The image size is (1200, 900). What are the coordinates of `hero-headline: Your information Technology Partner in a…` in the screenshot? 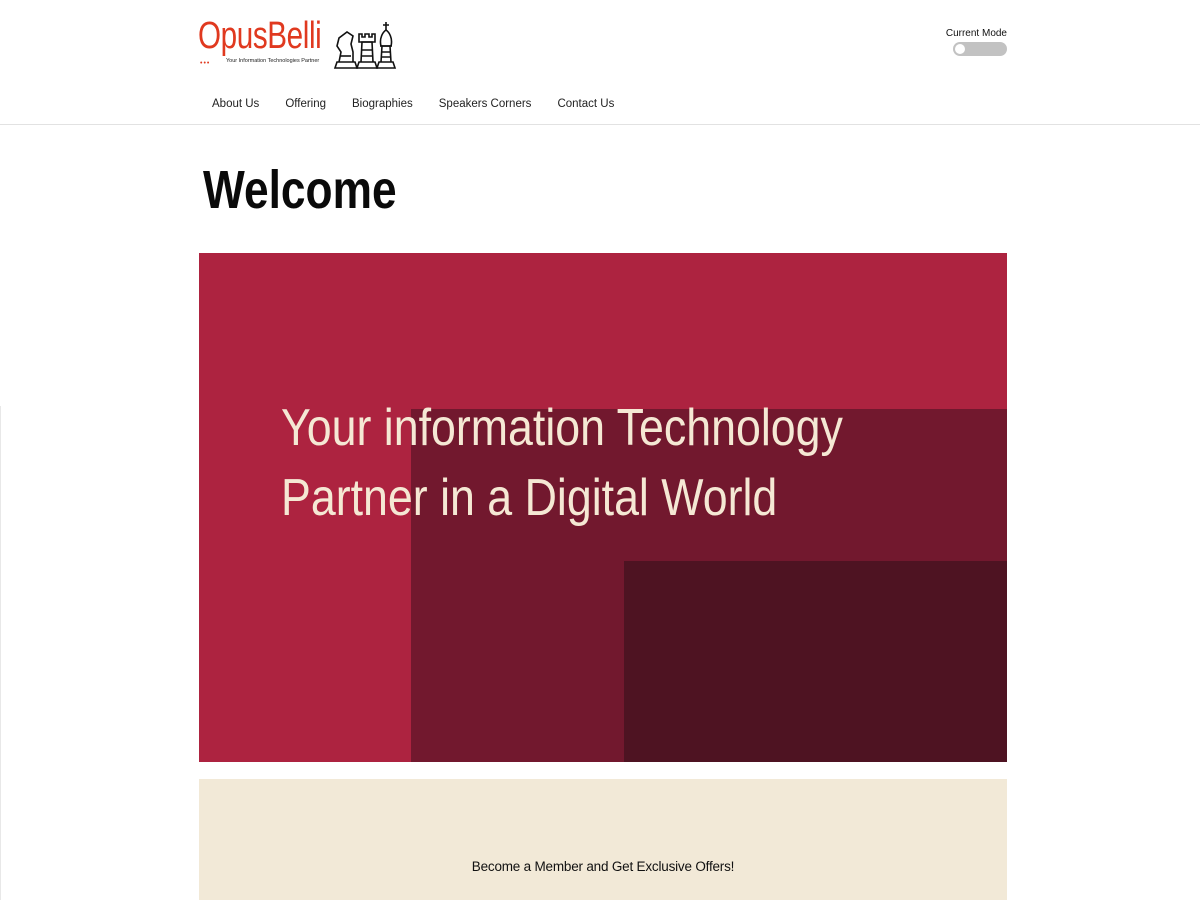 It's located at (644, 463).